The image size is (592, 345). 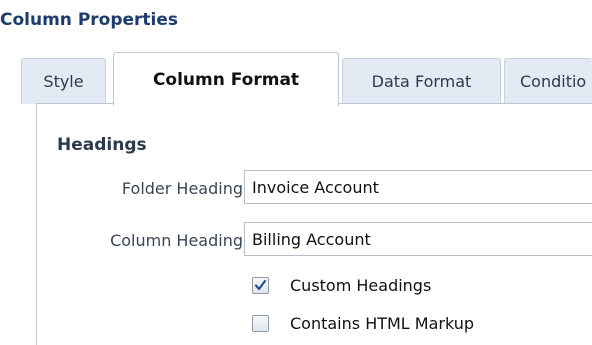 What do you see at coordinates (418, 187) in the screenshot?
I see `folder-heading-input` at bounding box center [418, 187].